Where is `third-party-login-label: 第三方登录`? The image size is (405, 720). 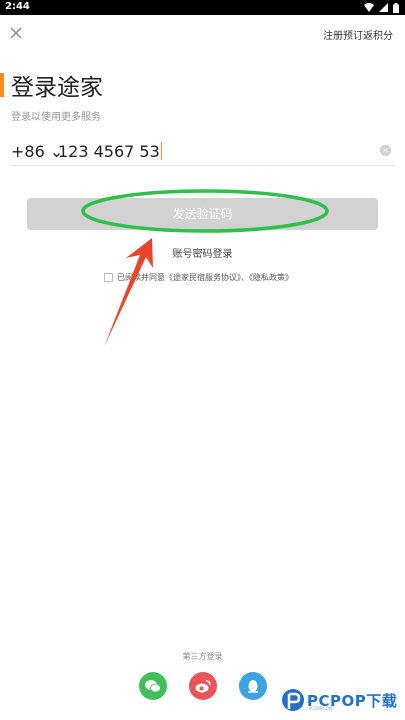
third-party-login-label: 第三方登录 is located at coordinates (202, 656).